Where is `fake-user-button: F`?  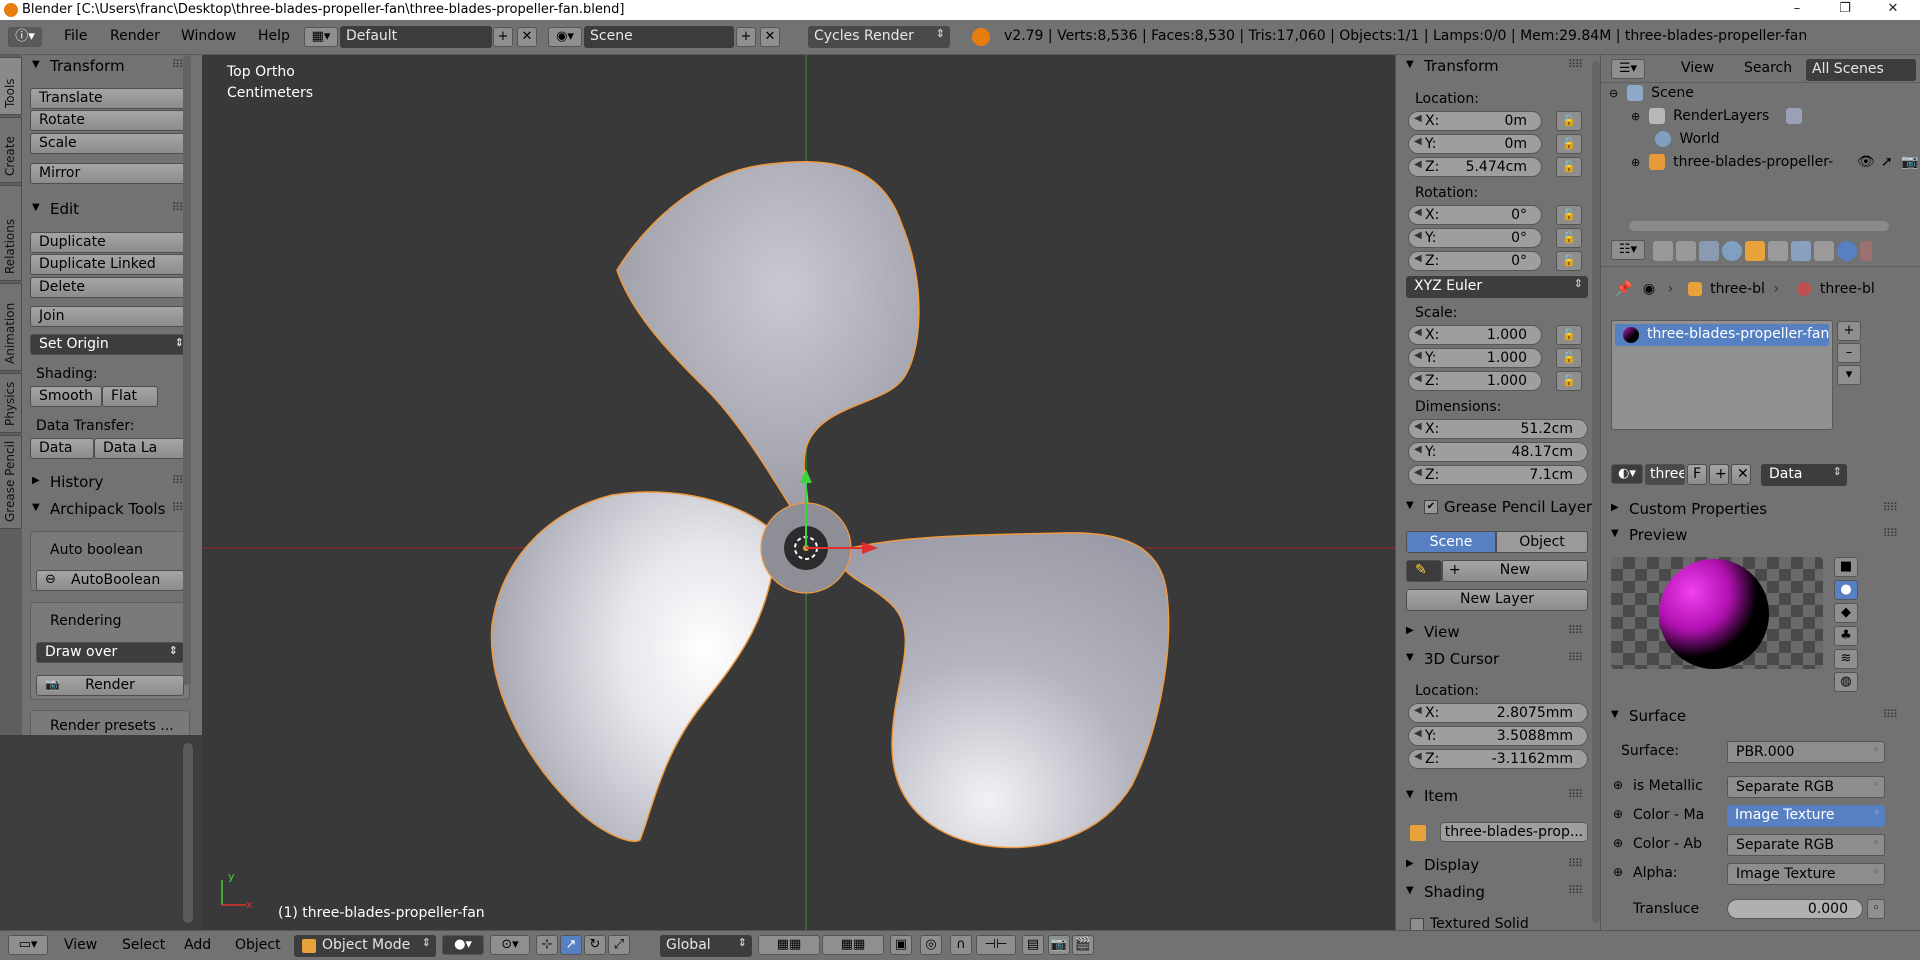 fake-user-button: F is located at coordinates (1697, 474).